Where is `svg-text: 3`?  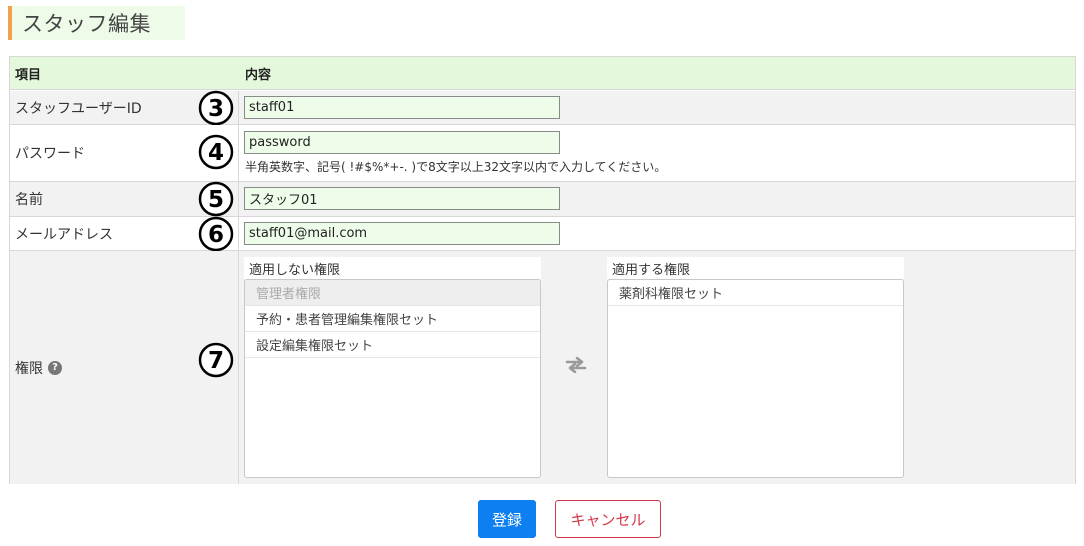
svg-text: 3 is located at coordinates (216, 109).